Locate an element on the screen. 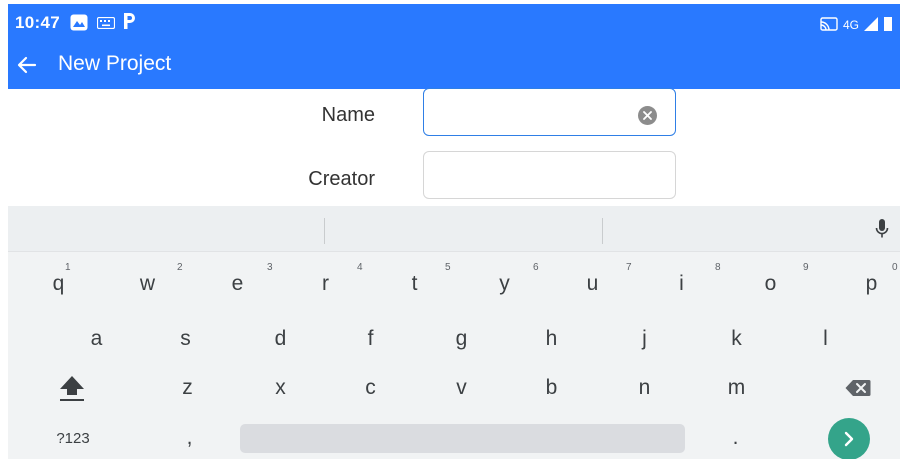  backspace-icon is located at coordinates (858, 388).